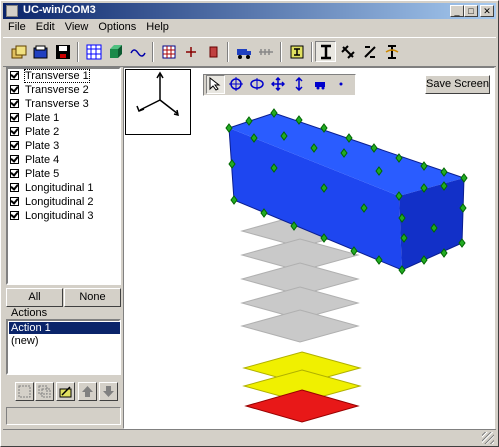  What do you see at coordinates (52, 188) in the screenshot?
I see `layer-item: Longitudinal 1` at bounding box center [52, 188].